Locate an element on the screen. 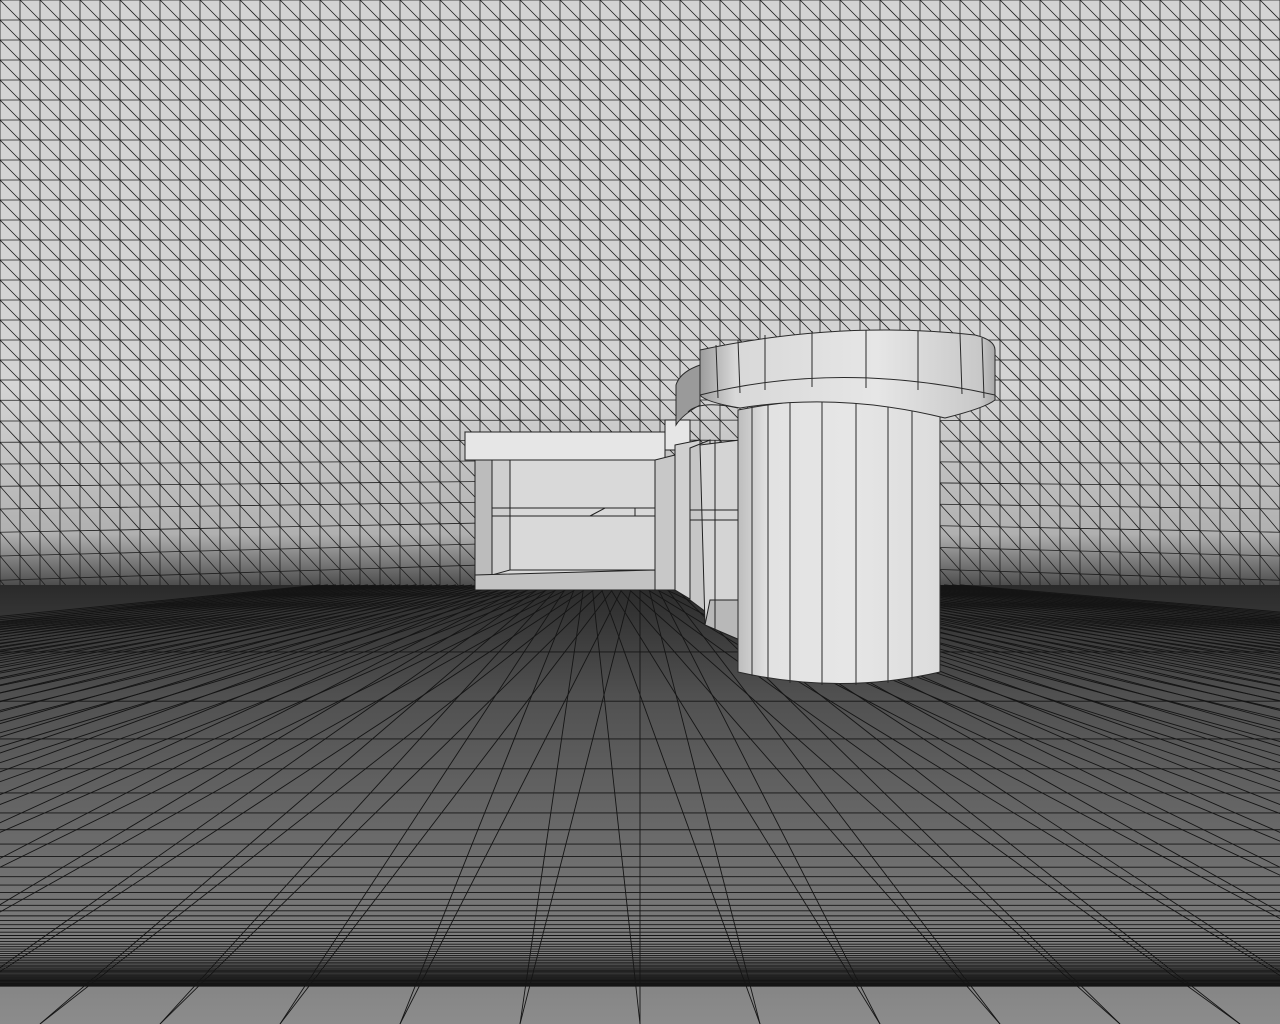 The image size is (1280, 1024). box-module is located at coordinates (570, 511).